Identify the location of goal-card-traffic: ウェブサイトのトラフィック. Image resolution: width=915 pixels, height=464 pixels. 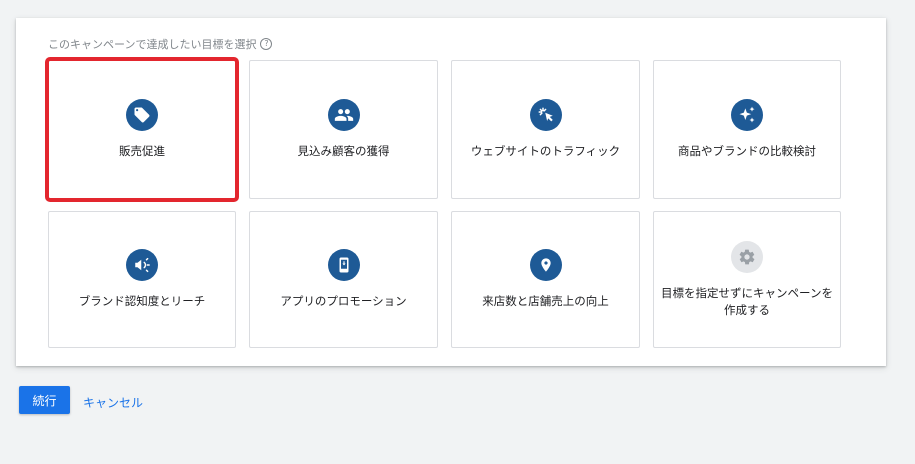
(545, 129).